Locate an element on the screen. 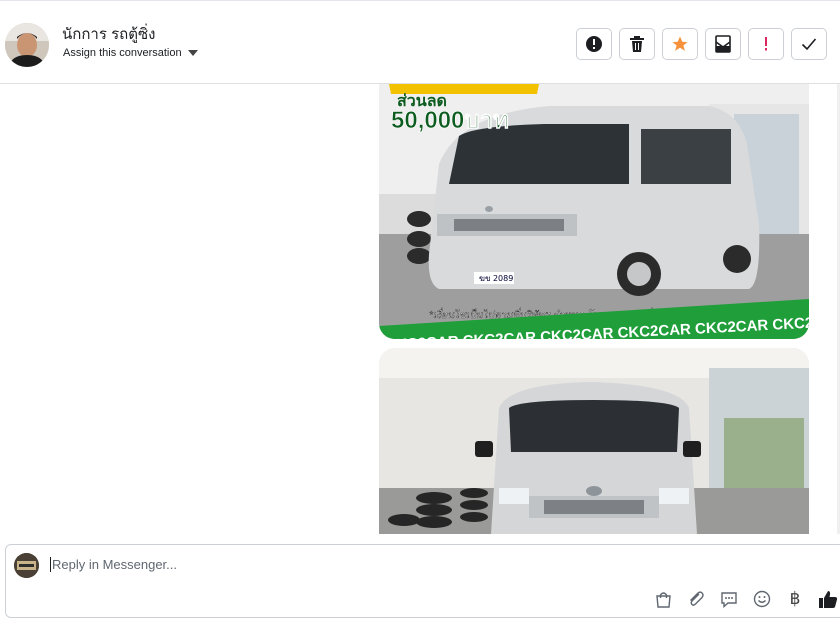  follow-up-button is located at coordinates (766, 44).